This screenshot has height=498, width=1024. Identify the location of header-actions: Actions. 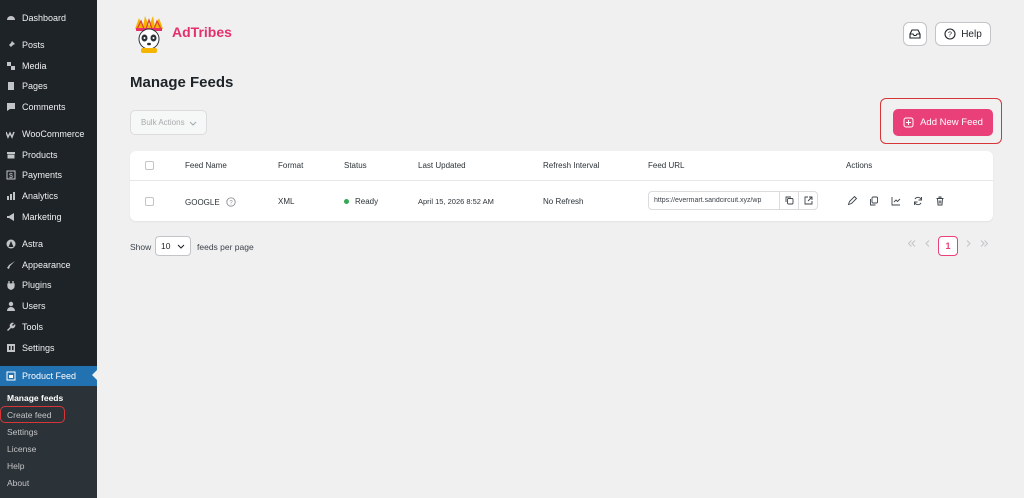
(859, 165).